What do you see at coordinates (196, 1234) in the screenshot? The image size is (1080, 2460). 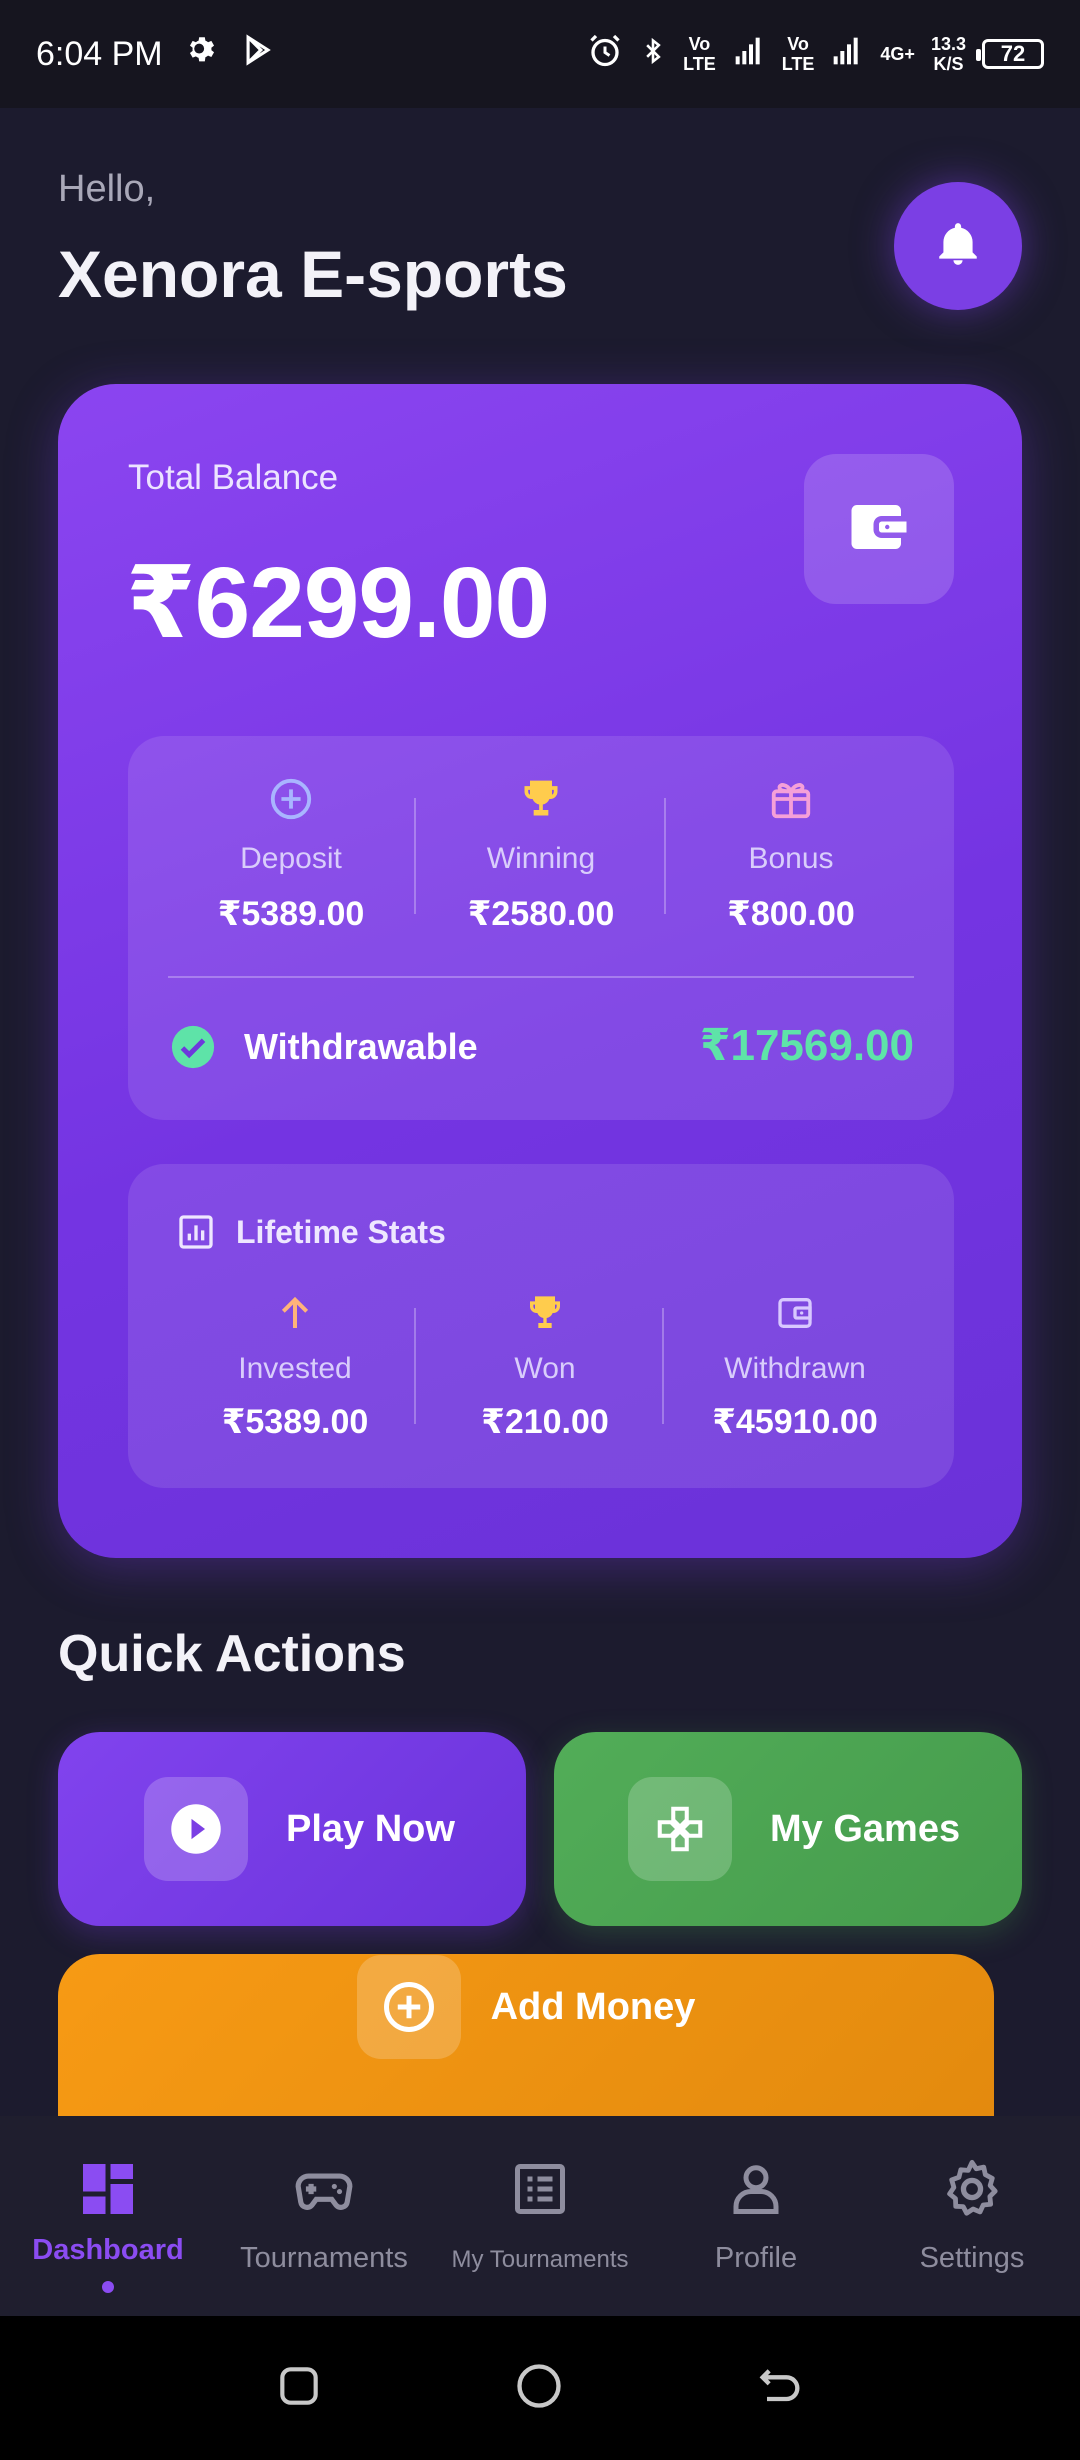 I see `chart-icon` at bounding box center [196, 1234].